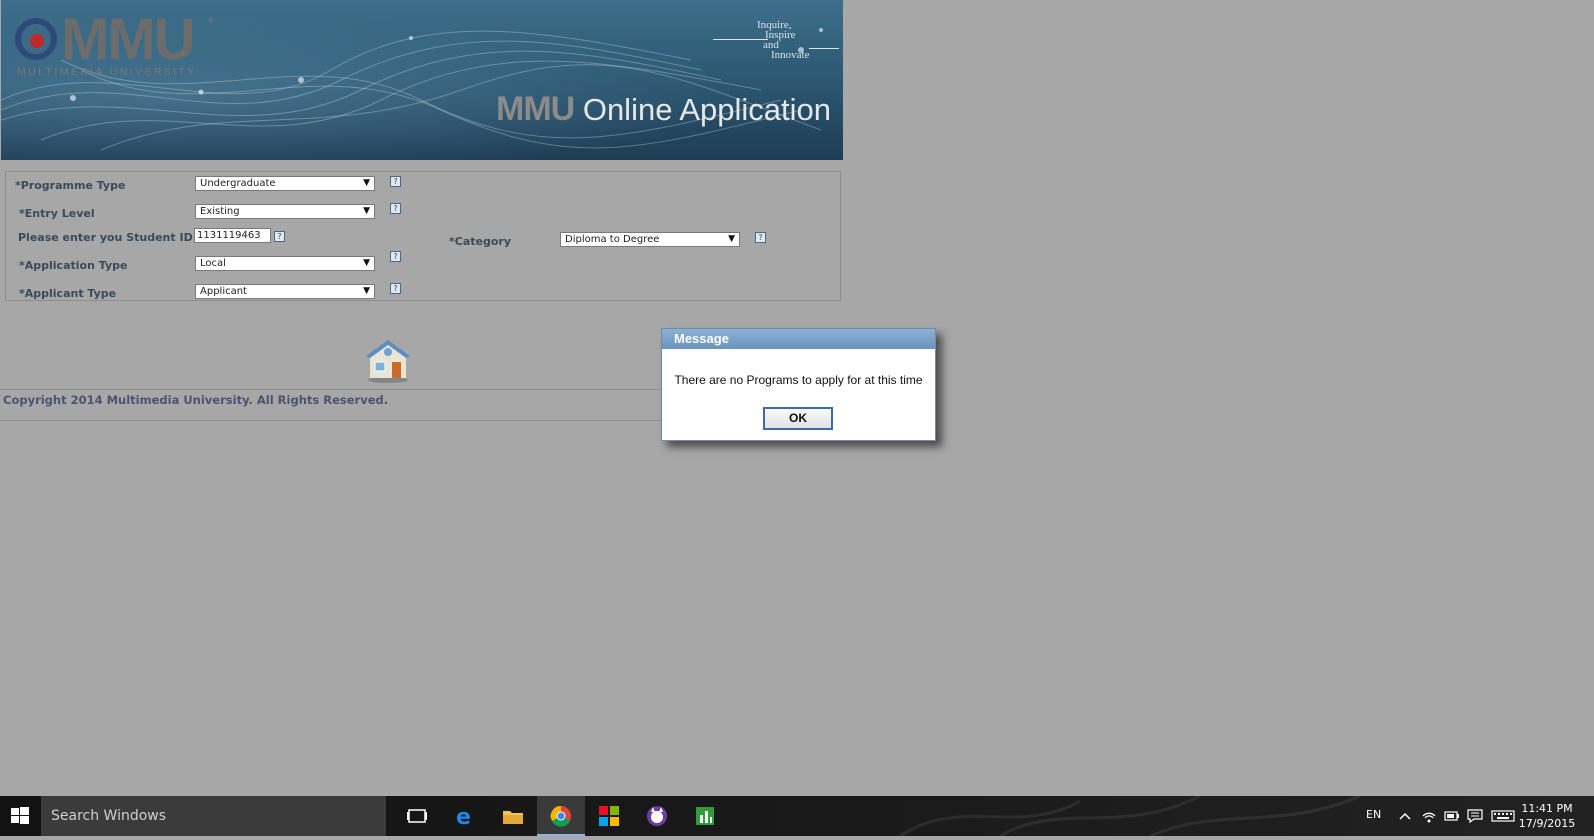  I want to click on keyboard-icon, so click(1503, 816).